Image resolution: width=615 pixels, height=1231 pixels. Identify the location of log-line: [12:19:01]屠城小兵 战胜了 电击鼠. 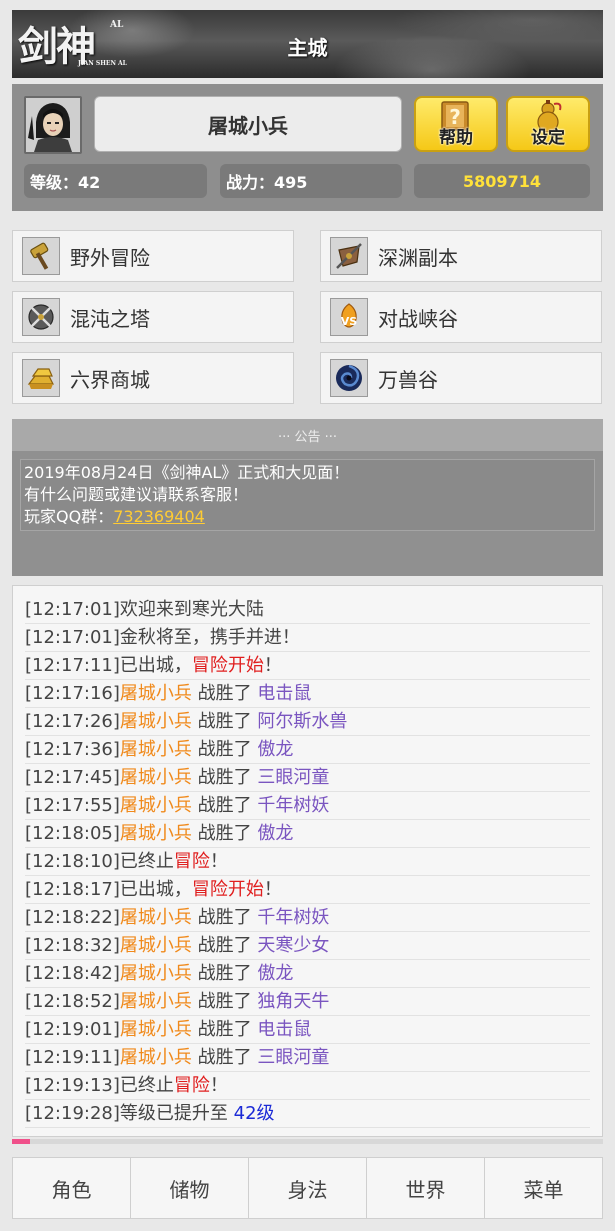
(307, 1030).